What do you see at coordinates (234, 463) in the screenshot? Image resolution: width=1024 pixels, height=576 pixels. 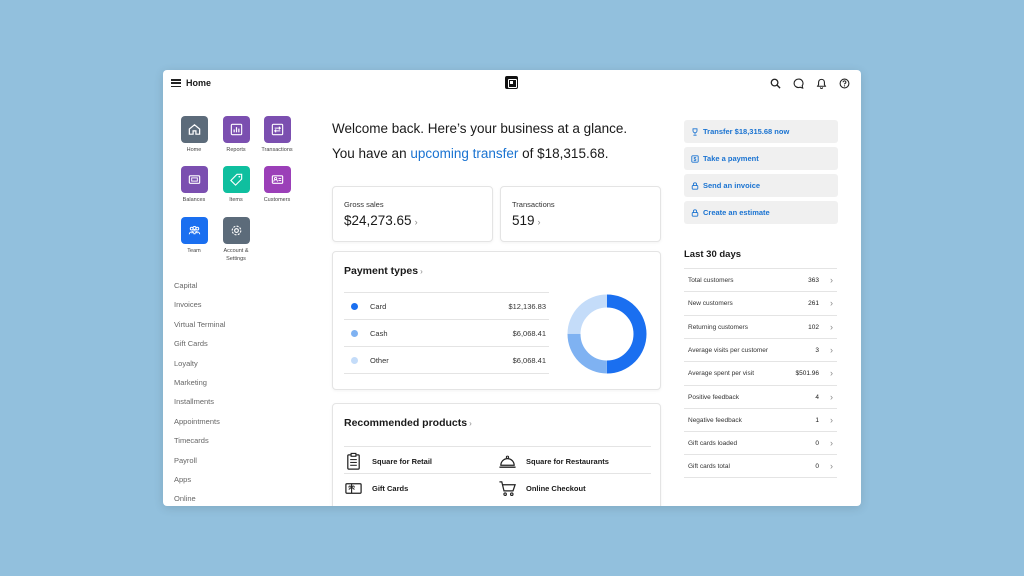 I see `sidebar-item-payroll: Payroll` at bounding box center [234, 463].